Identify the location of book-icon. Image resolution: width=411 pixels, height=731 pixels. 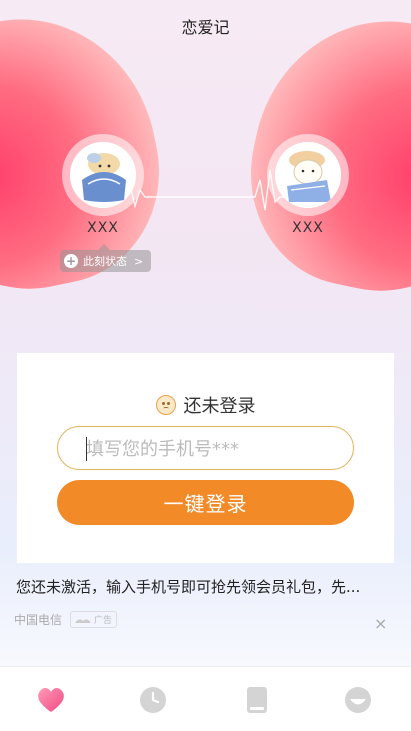
(257, 700).